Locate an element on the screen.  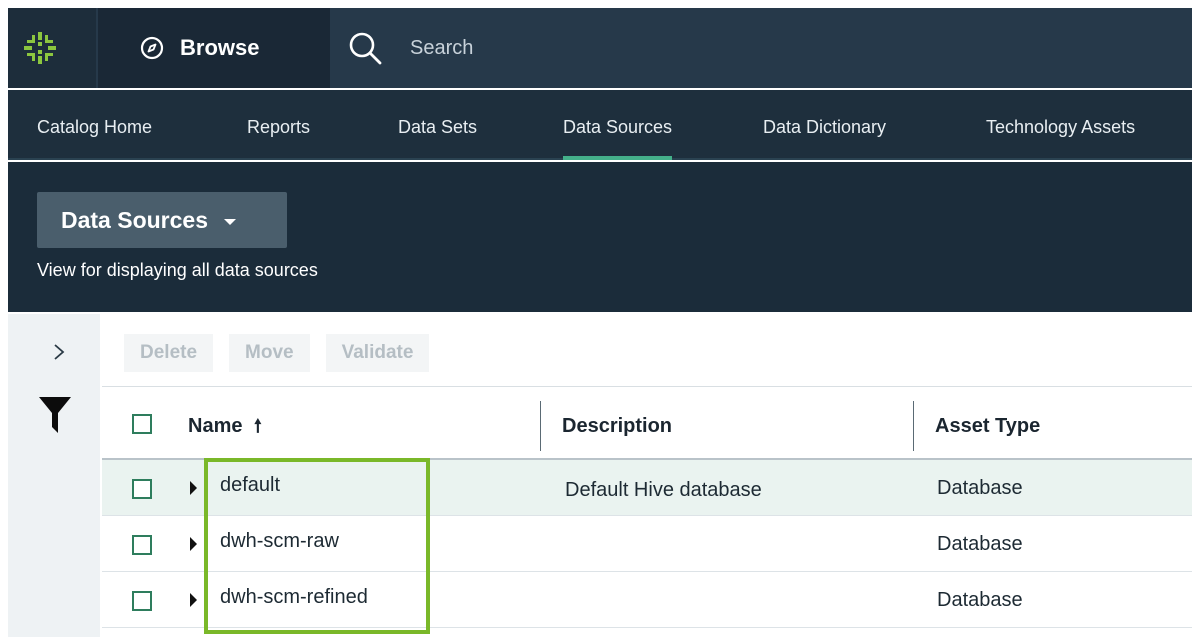
top-bar: Browse is located at coordinates (600, 48).